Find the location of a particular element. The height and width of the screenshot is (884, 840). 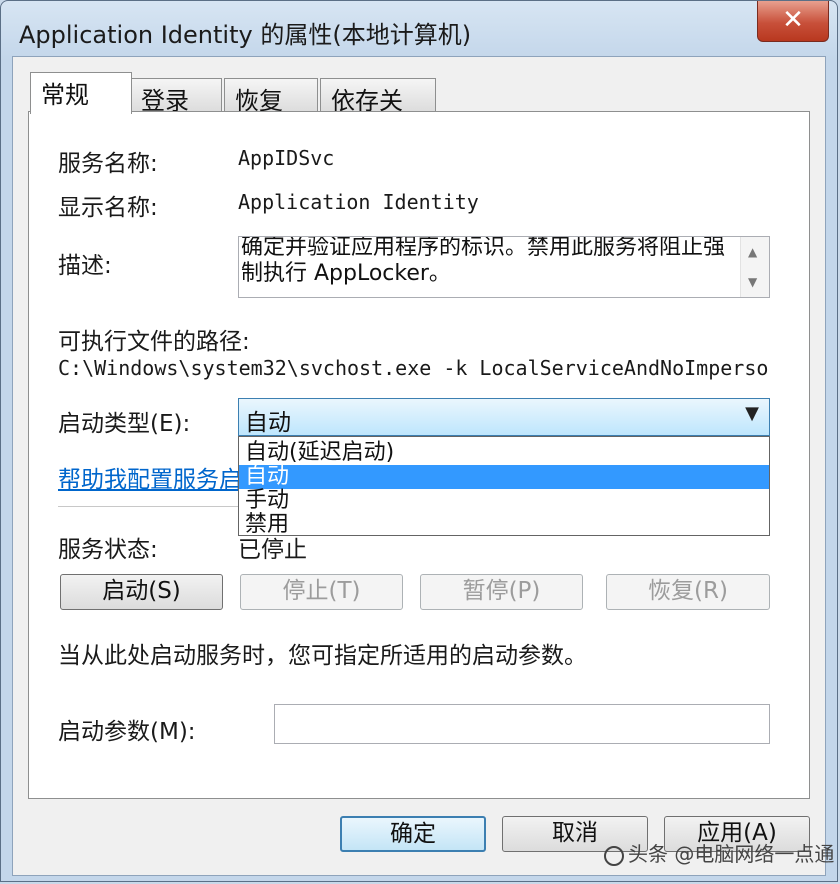

close-icon: ✕ is located at coordinates (793, 20).